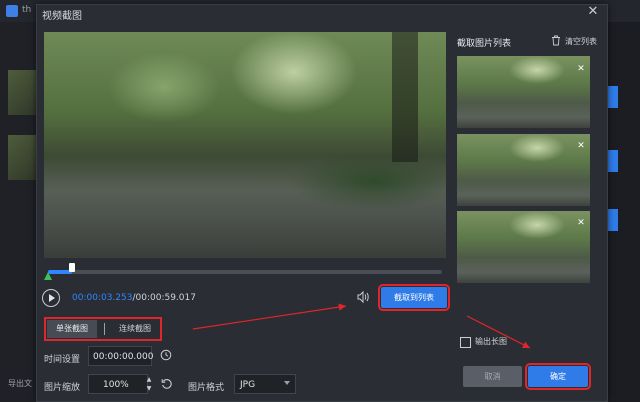  What do you see at coordinates (167, 384) in the screenshot?
I see `reset-icon` at bounding box center [167, 384].